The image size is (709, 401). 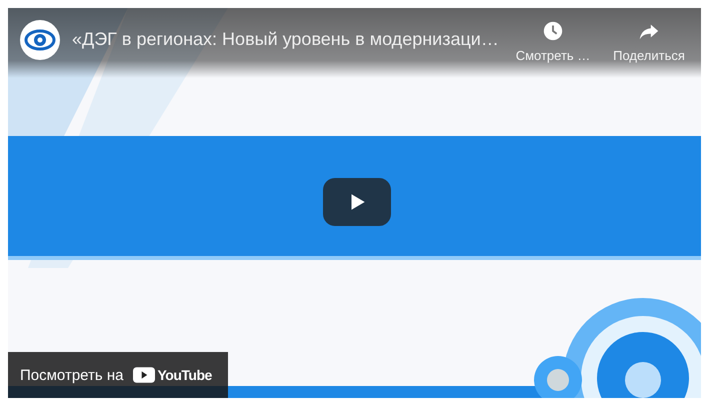 I want to click on clock-icon, so click(x=553, y=31).